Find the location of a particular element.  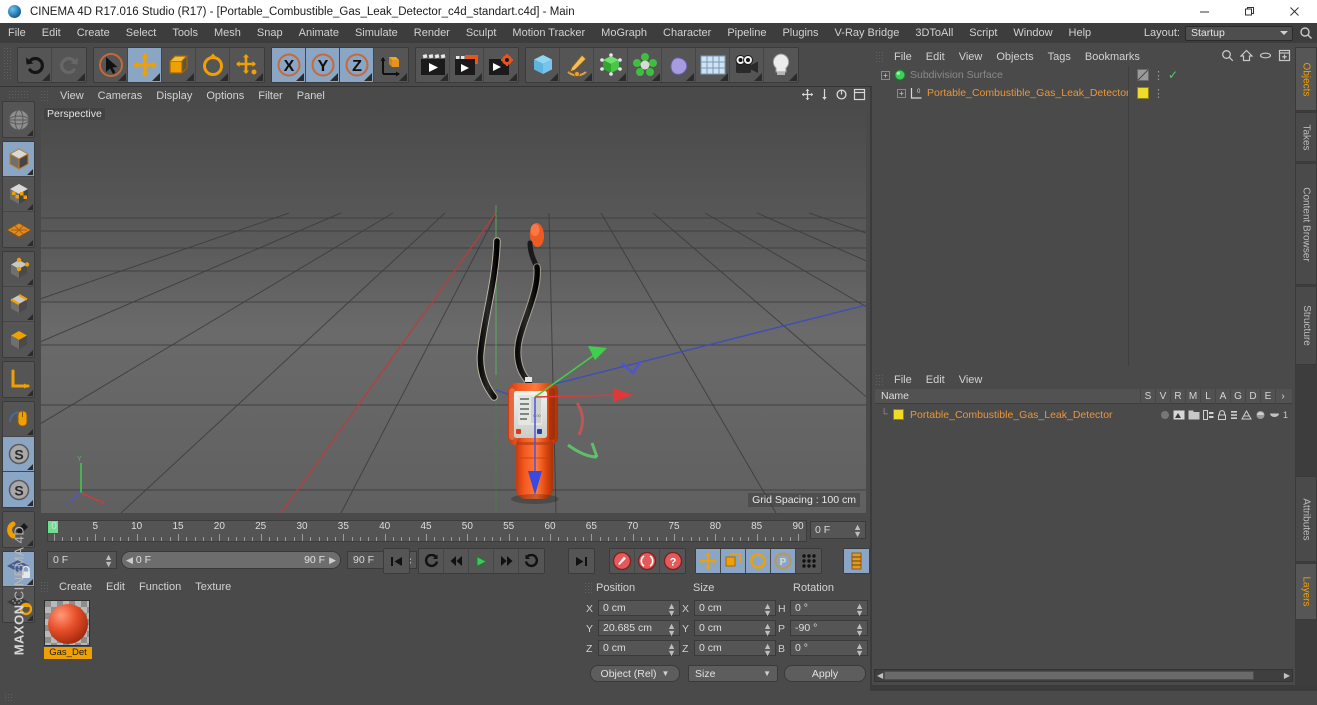

material-menu-edit: Edit is located at coordinates (115, 587).